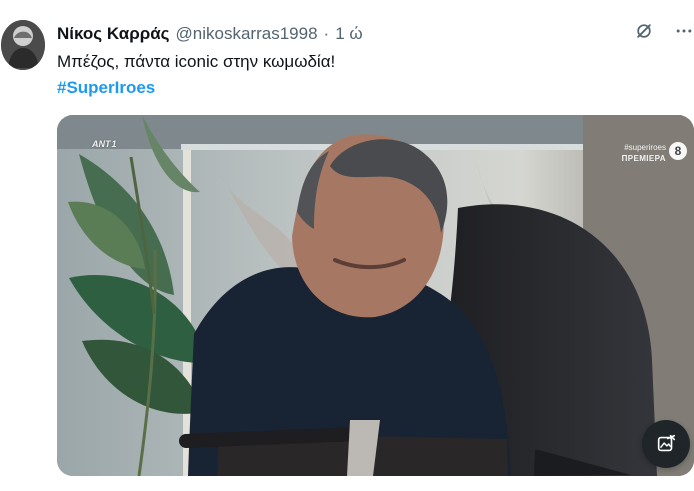 This screenshot has width=694, height=491. Describe the element at coordinates (643, 158) in the screenshot. I see `promo-label: ΠΡΕΜΙΕΡΑ` at that location.